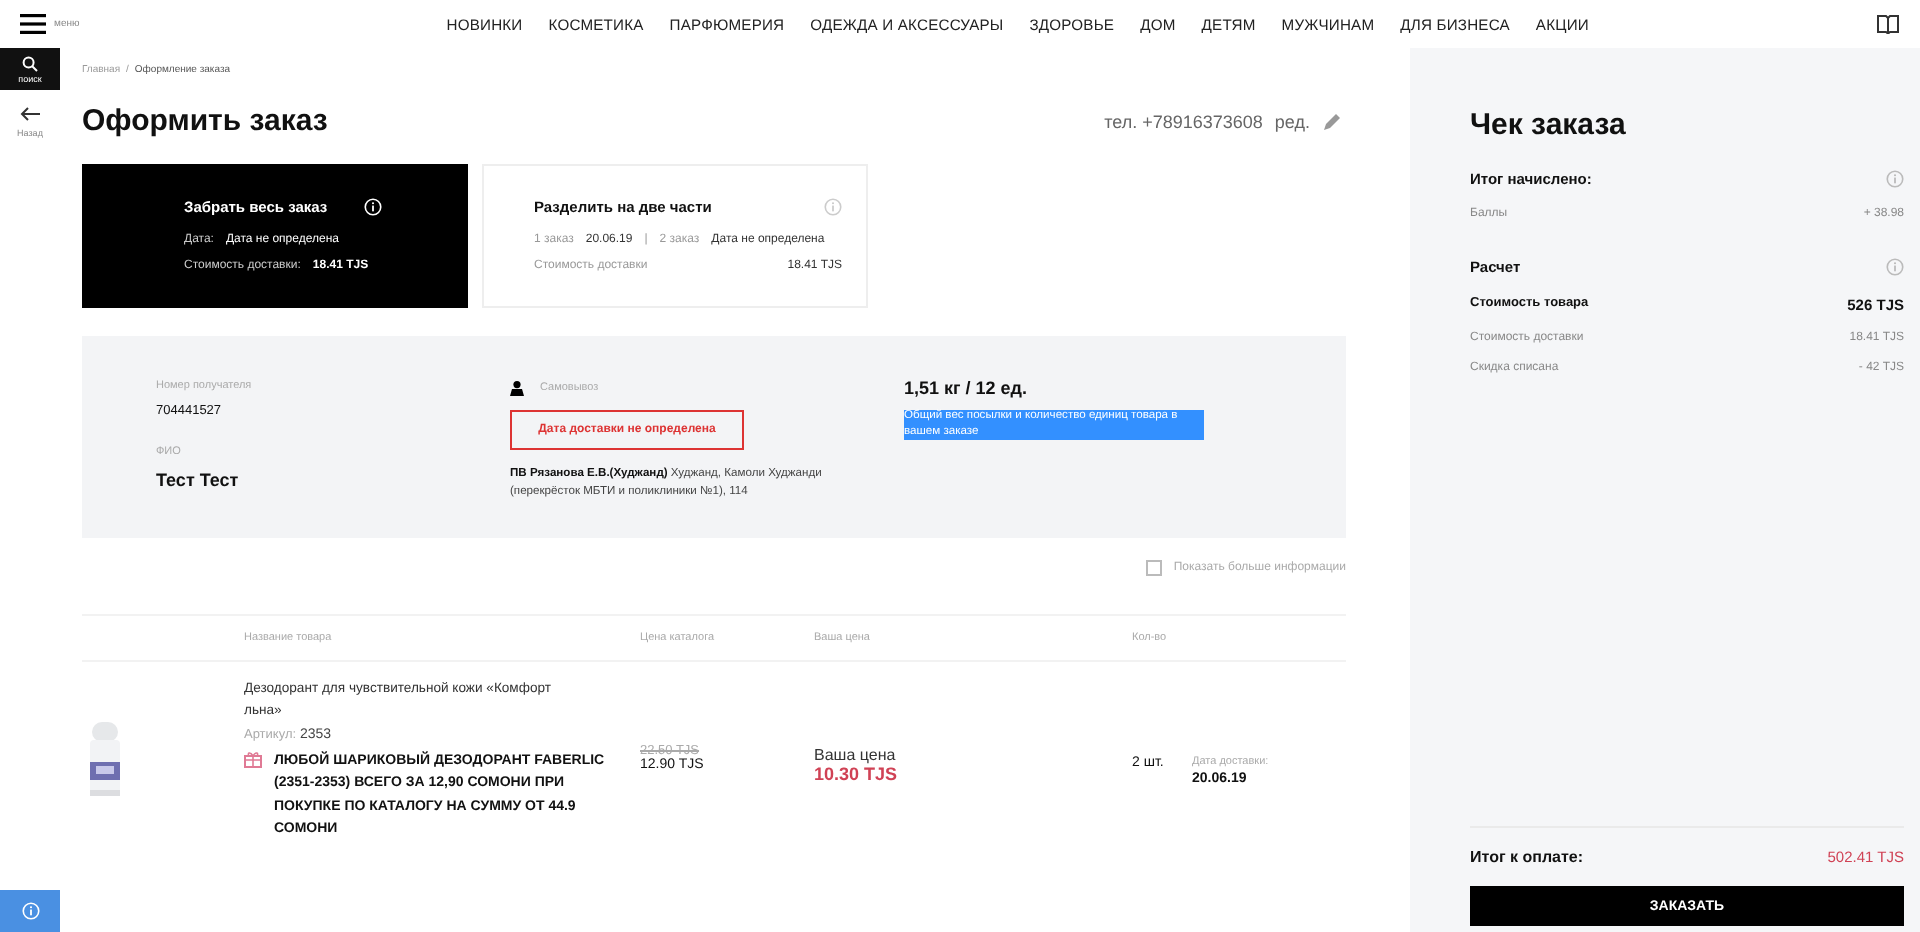 This screenshot has height=932, width=1920. I want to click on phone-number: тел. +78916373608, so click(1183, 121).